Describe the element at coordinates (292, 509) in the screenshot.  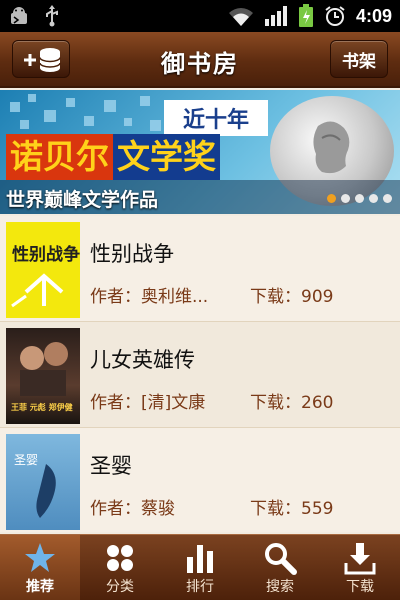
I see `book-downloads: 下载：559` at that location.